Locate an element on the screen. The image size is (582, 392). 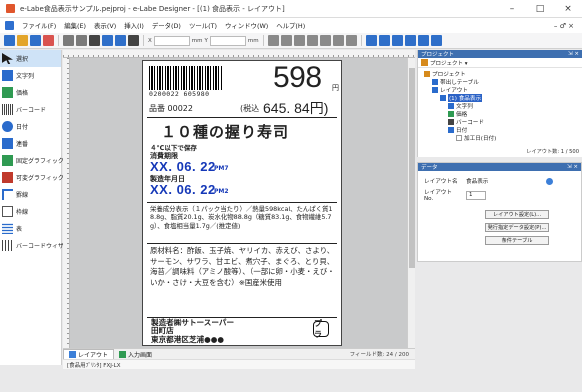
info-icon is located at coordinates (550, 181).